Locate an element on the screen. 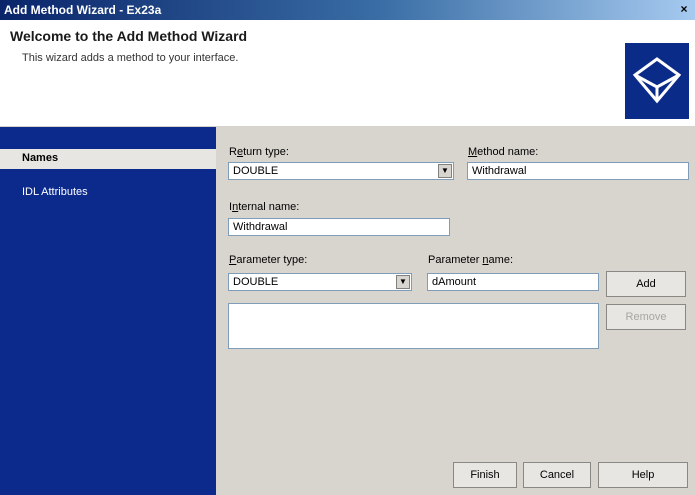  sidebar-item-label: IDL Attributes is located at coordinates (55, 192).